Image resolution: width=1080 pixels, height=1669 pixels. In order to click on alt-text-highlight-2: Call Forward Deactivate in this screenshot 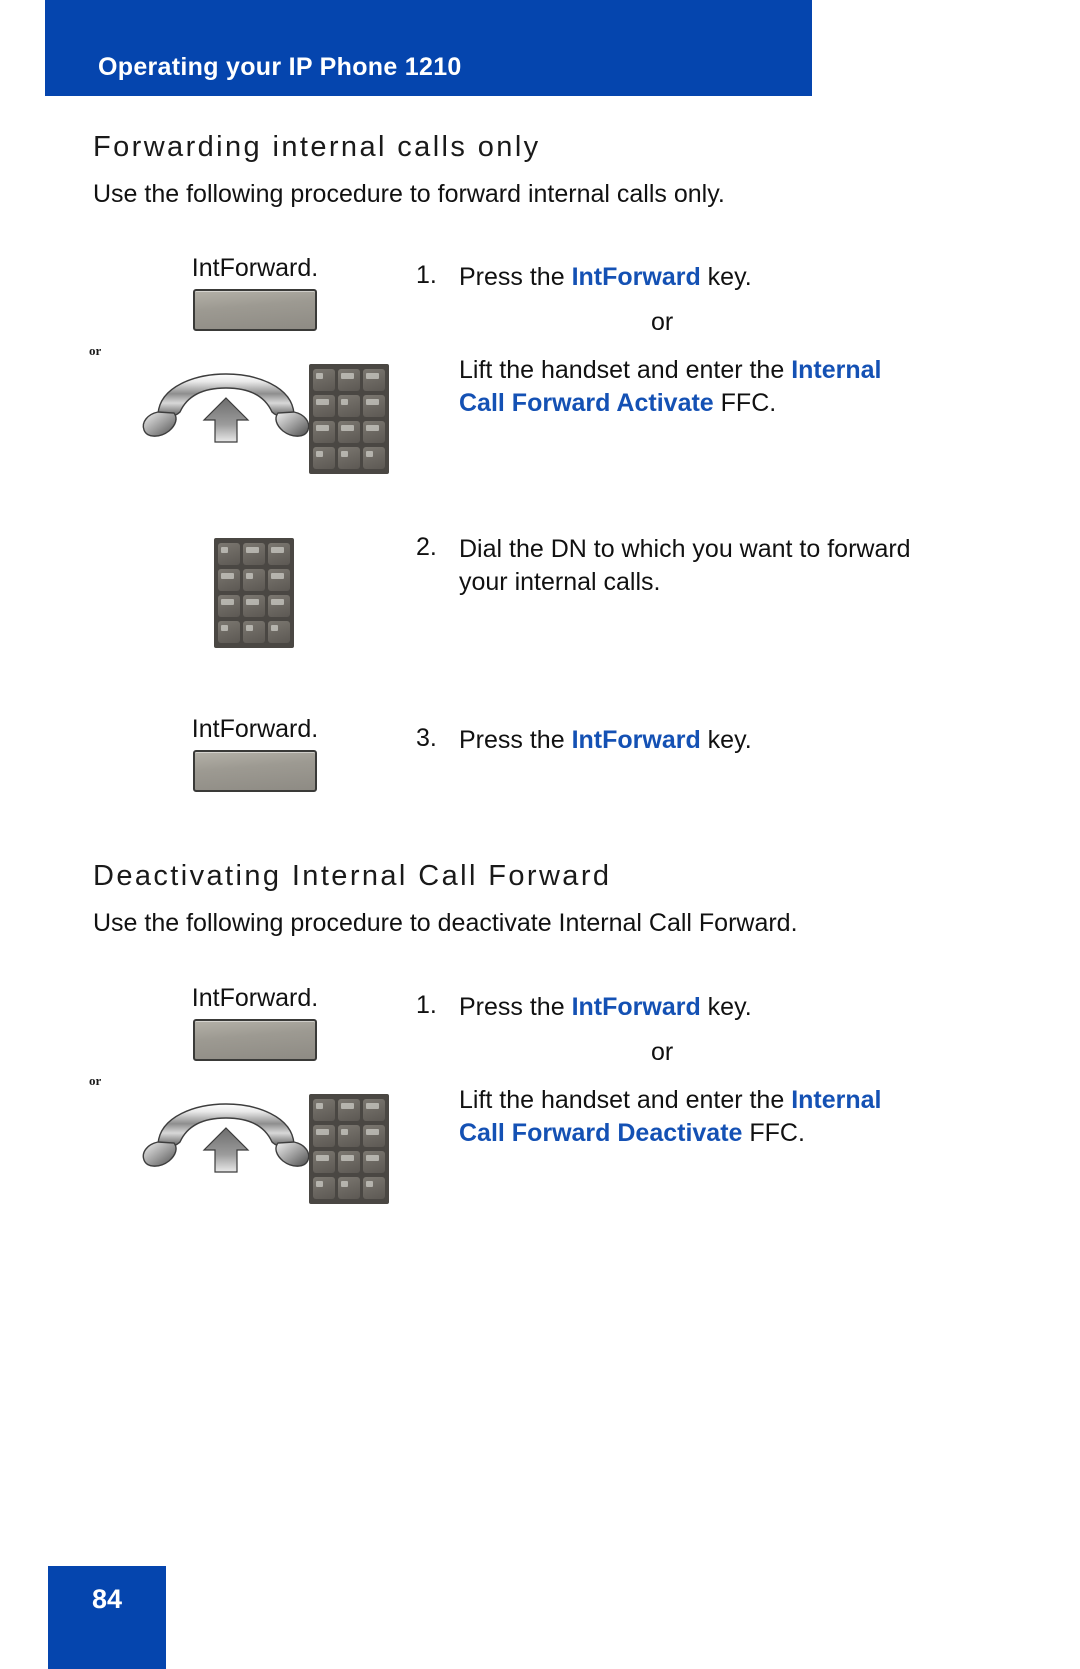, I will do `click(601, 1133)`.